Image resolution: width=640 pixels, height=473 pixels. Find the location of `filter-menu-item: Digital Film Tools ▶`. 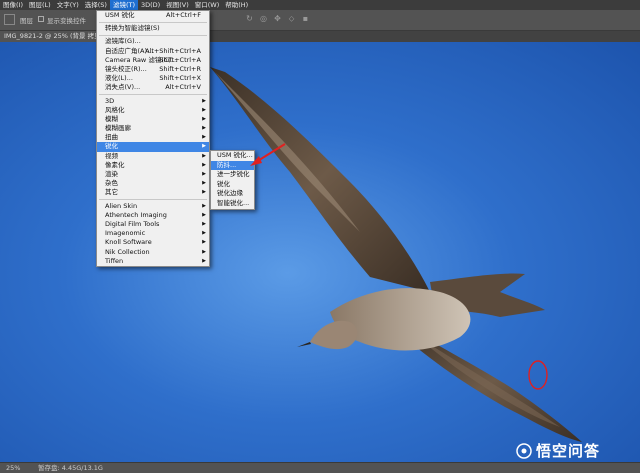

filter-menu-item: Digital Film Tools ▶ is located at coordinates (153, 224).